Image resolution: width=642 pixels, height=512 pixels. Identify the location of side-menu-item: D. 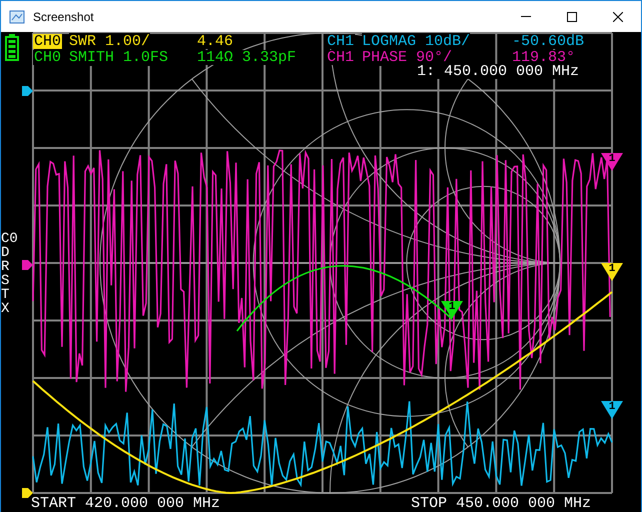
(9, 253).